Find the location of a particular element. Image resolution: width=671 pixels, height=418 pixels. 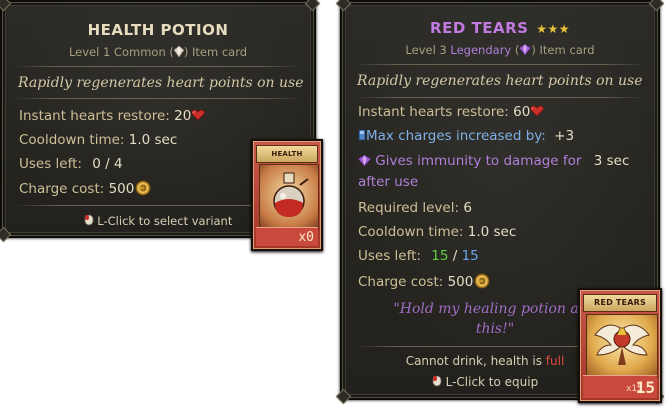

health-potion-card: HEALTH POTION x0 is located at coordinates (287, 195).